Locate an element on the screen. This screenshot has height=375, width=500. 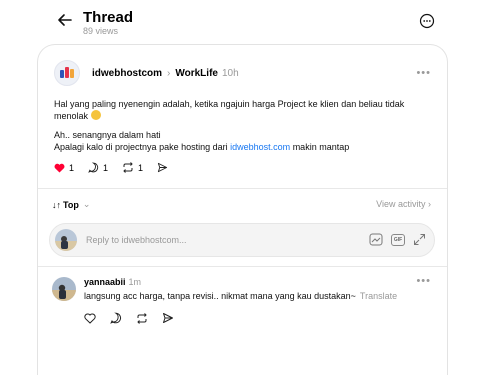
idwebhost-logo-icon is located at coordinates (67, 72).